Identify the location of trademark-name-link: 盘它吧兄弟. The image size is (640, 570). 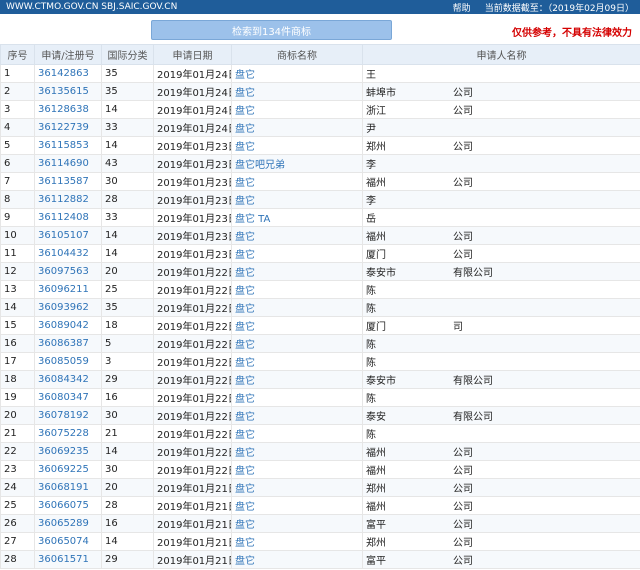
(297, 163).